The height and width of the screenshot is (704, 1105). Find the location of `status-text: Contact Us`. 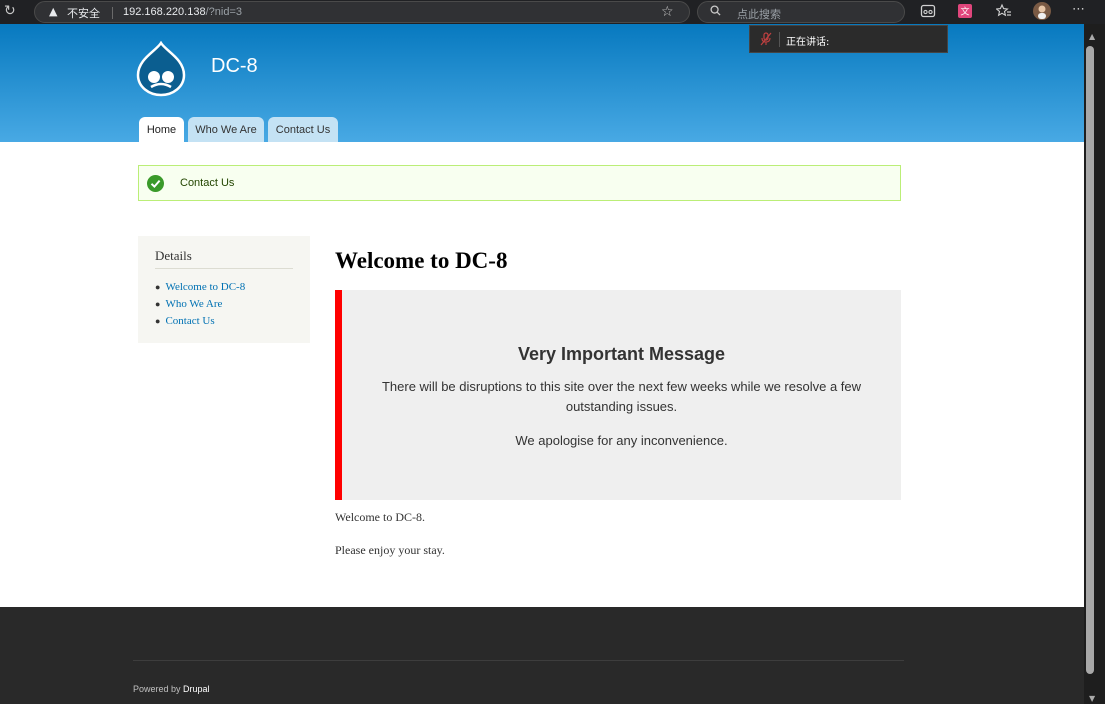

status-text: Contact Us is located at coordinates (207, 183).